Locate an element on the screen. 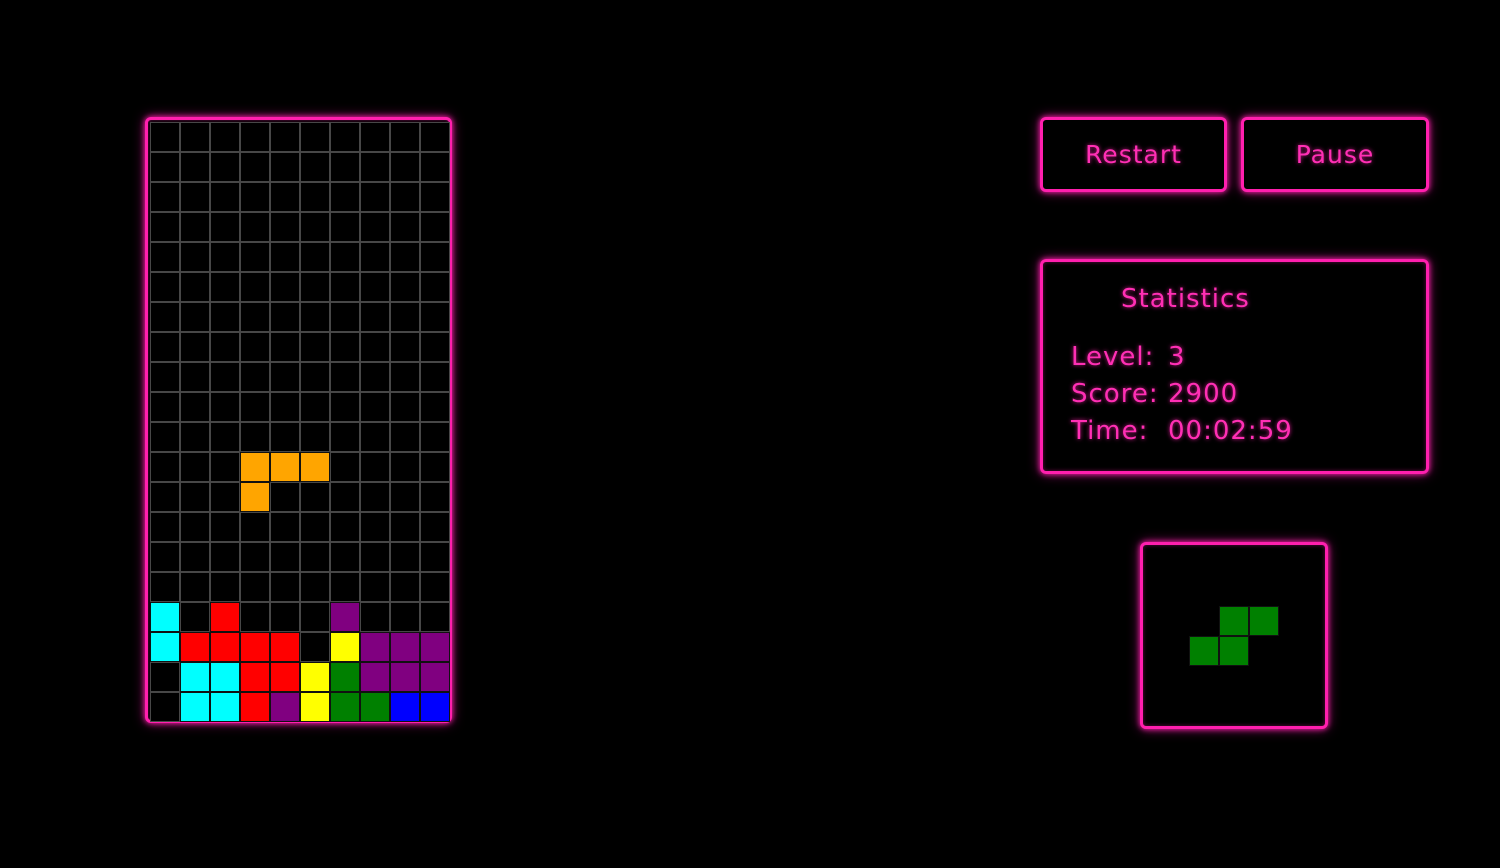  block-O is located at coordinates (345, 647).